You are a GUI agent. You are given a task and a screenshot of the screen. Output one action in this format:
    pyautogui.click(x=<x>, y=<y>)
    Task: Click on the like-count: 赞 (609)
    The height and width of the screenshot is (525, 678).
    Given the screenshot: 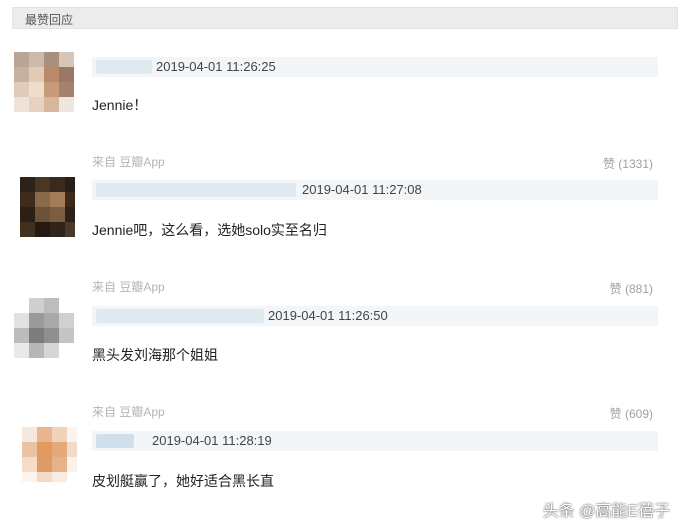 What is the action you would take?
    pyautogui.click(x=631, y=413)
    